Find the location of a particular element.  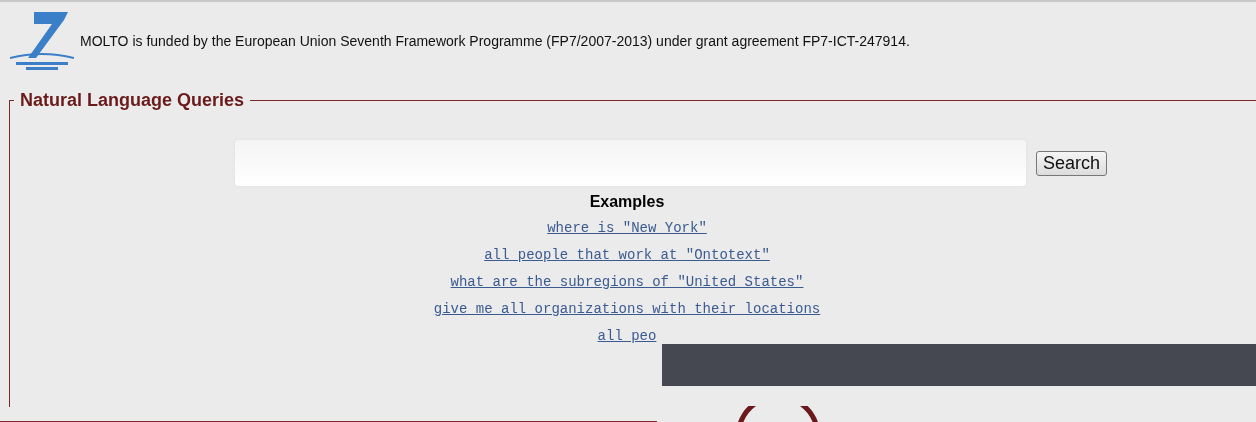

search-field is located at coordinates (630, 163).